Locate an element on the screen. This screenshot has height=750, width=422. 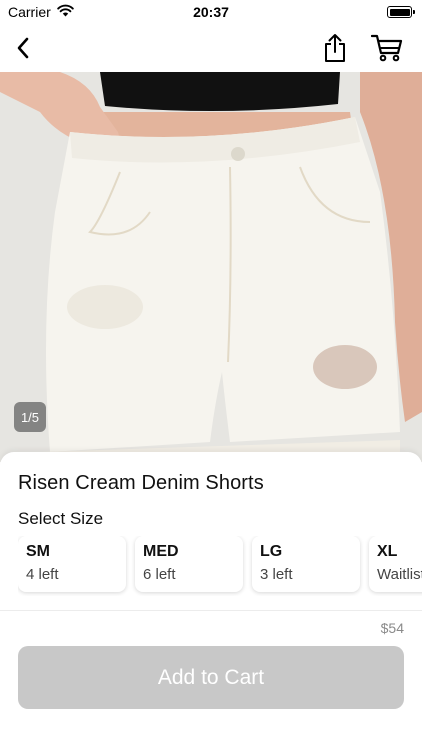
carrier-label: Carrier is located at coordinates (29, 12).